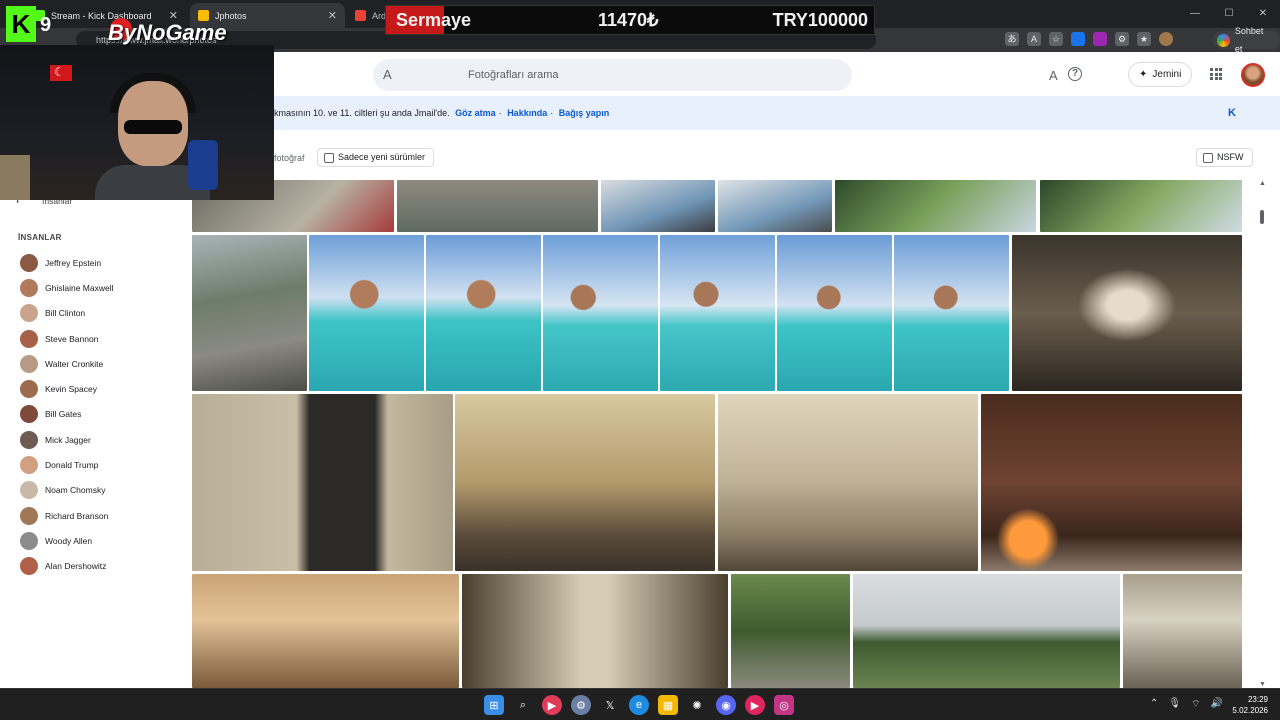 The height and width of the screenshot is (720, 1280). I want to click on sidebar-person-item: Bill Clinton, so click(67, 313).